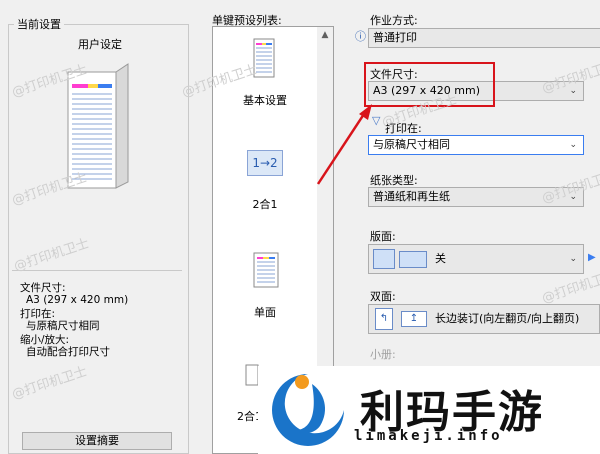 The height and width of the screenshot is (454, 600). What do you see at coordinates (384, 319) in the screenshot?
I see `duplex-left-icon: ↰` at bounding box center [384, 319].